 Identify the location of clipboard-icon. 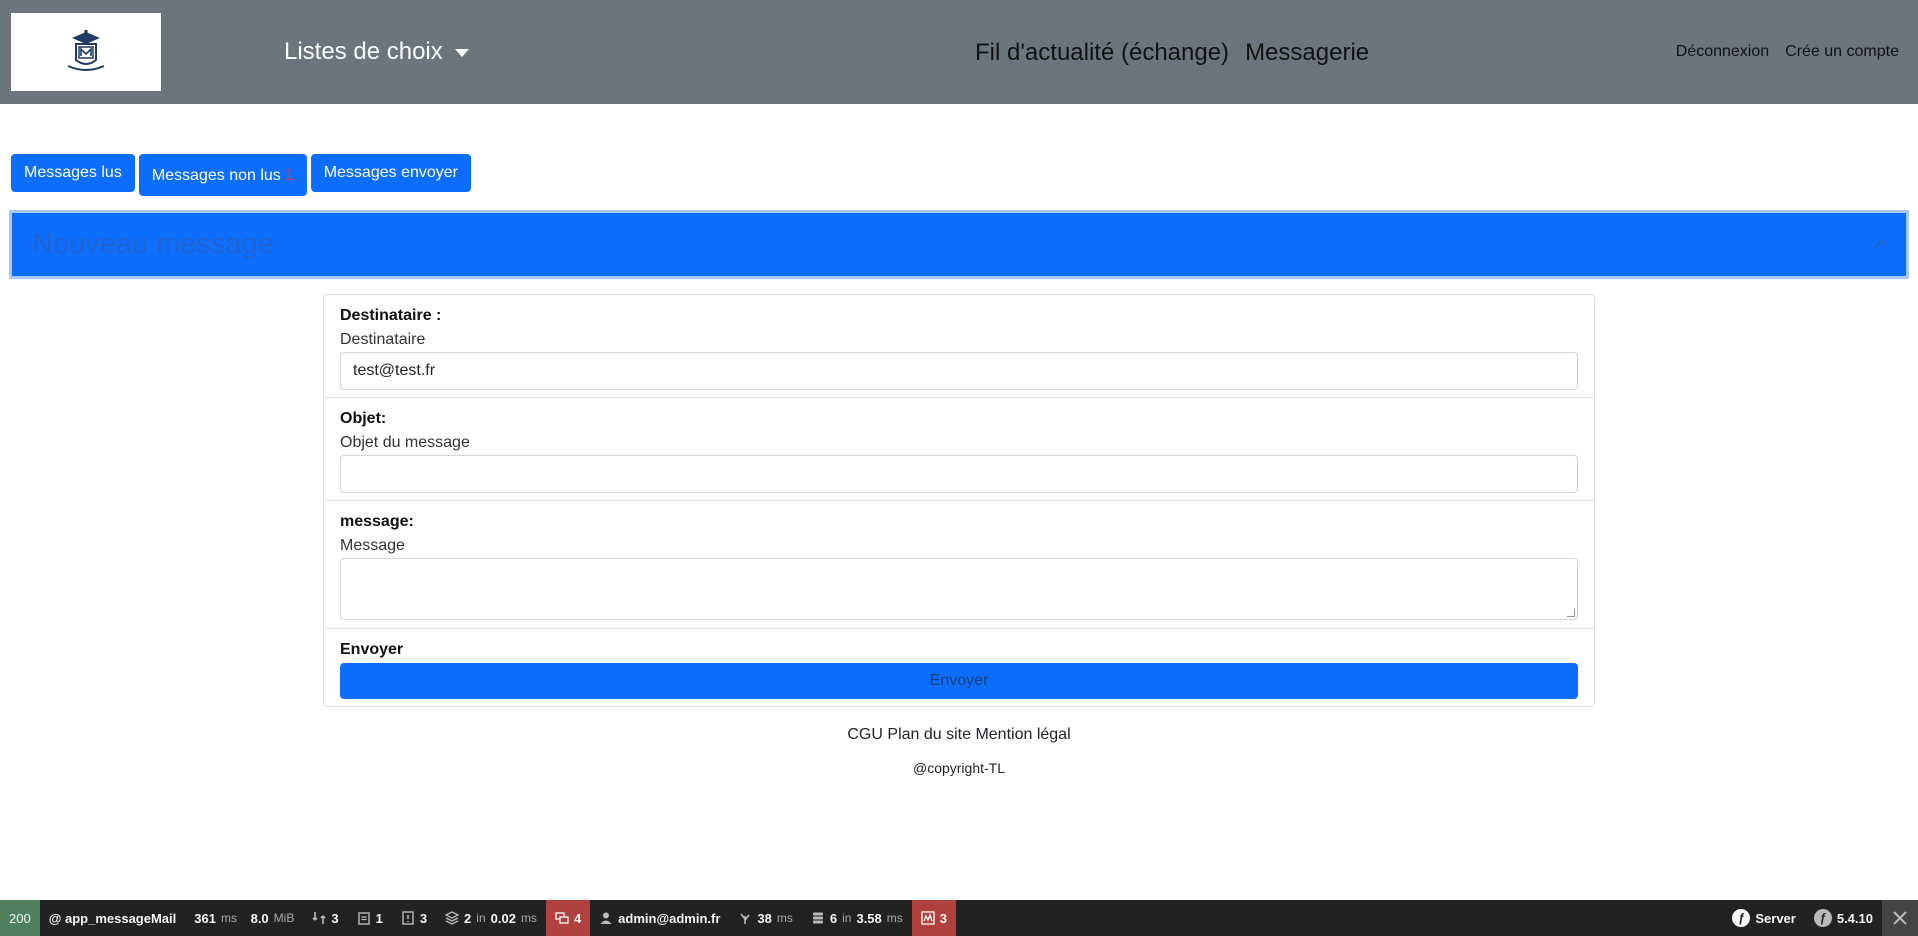
(363, 918).